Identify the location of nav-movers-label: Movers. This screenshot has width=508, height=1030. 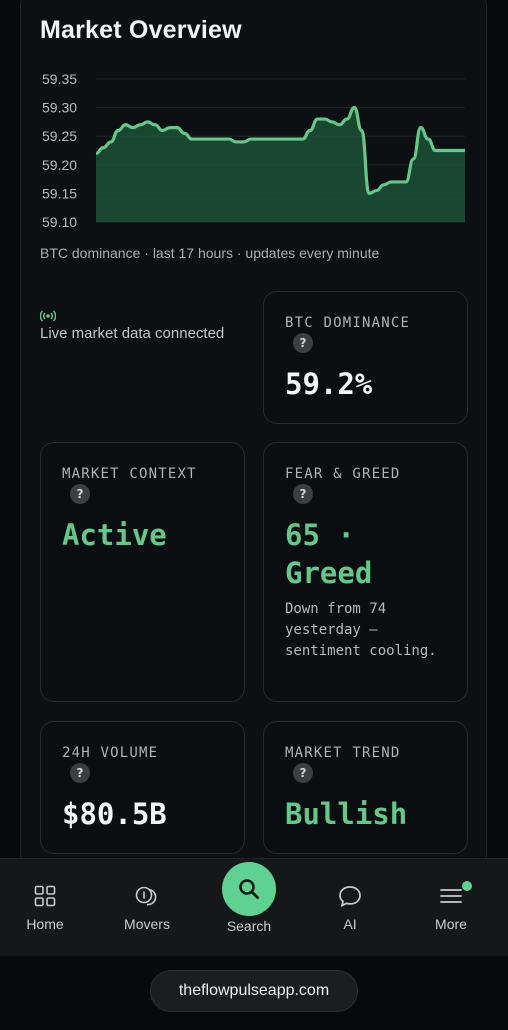
(147, 924).